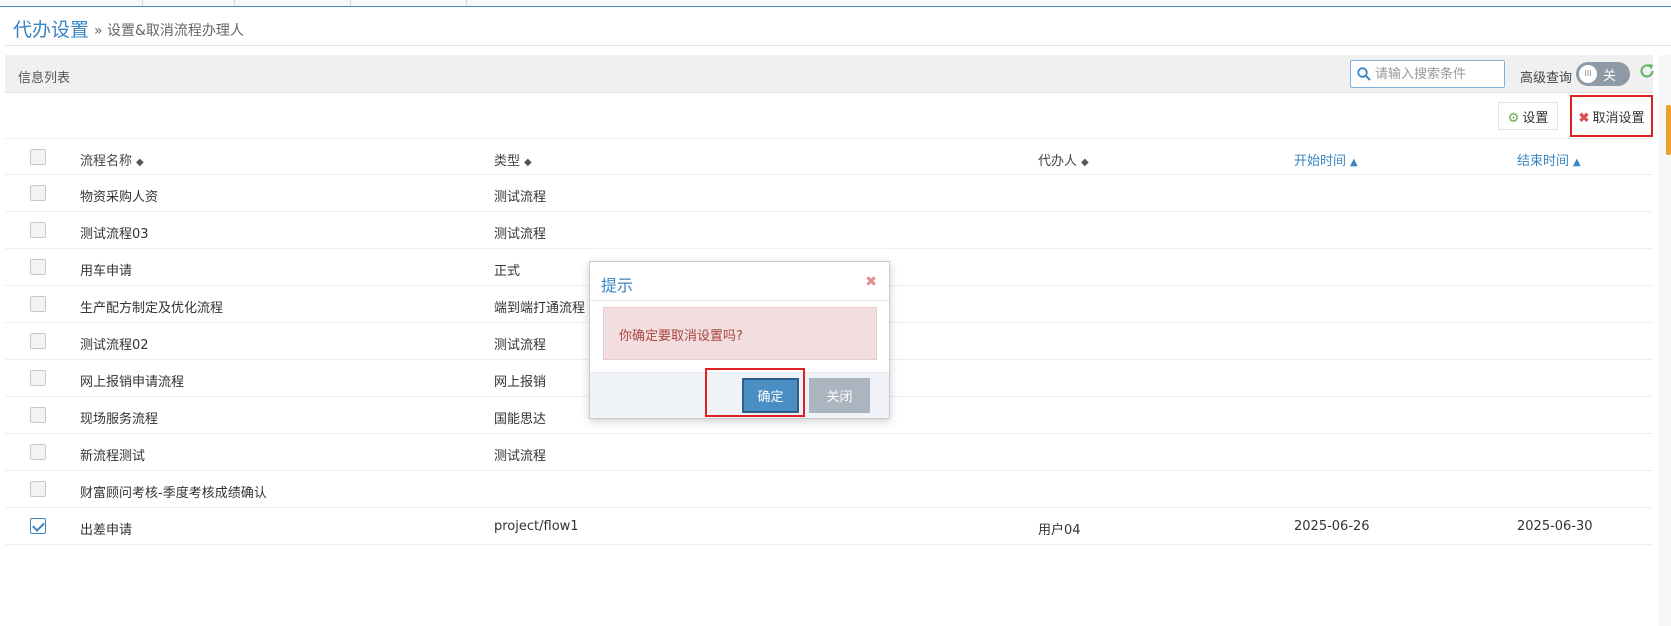 The height and width of the screenshot is (626, 1671). What do you see at coordinates (1063, 159) in the screenshot?
I see `column-header-agent: 代办人 ◆` at bounding box center [1063, 159].